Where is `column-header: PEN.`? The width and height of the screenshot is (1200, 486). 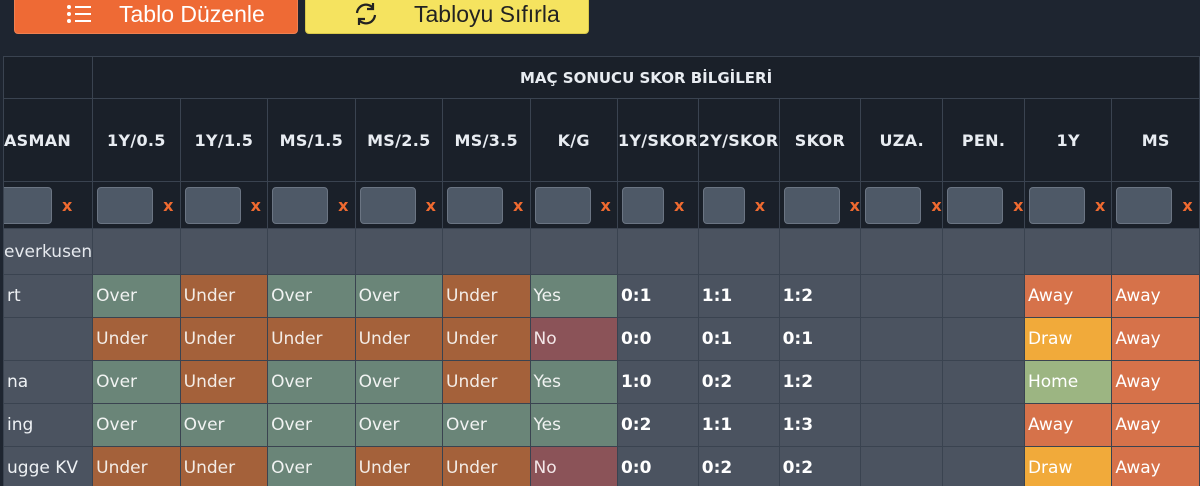
column-header: PEN. is located at coordinates (983, 140).